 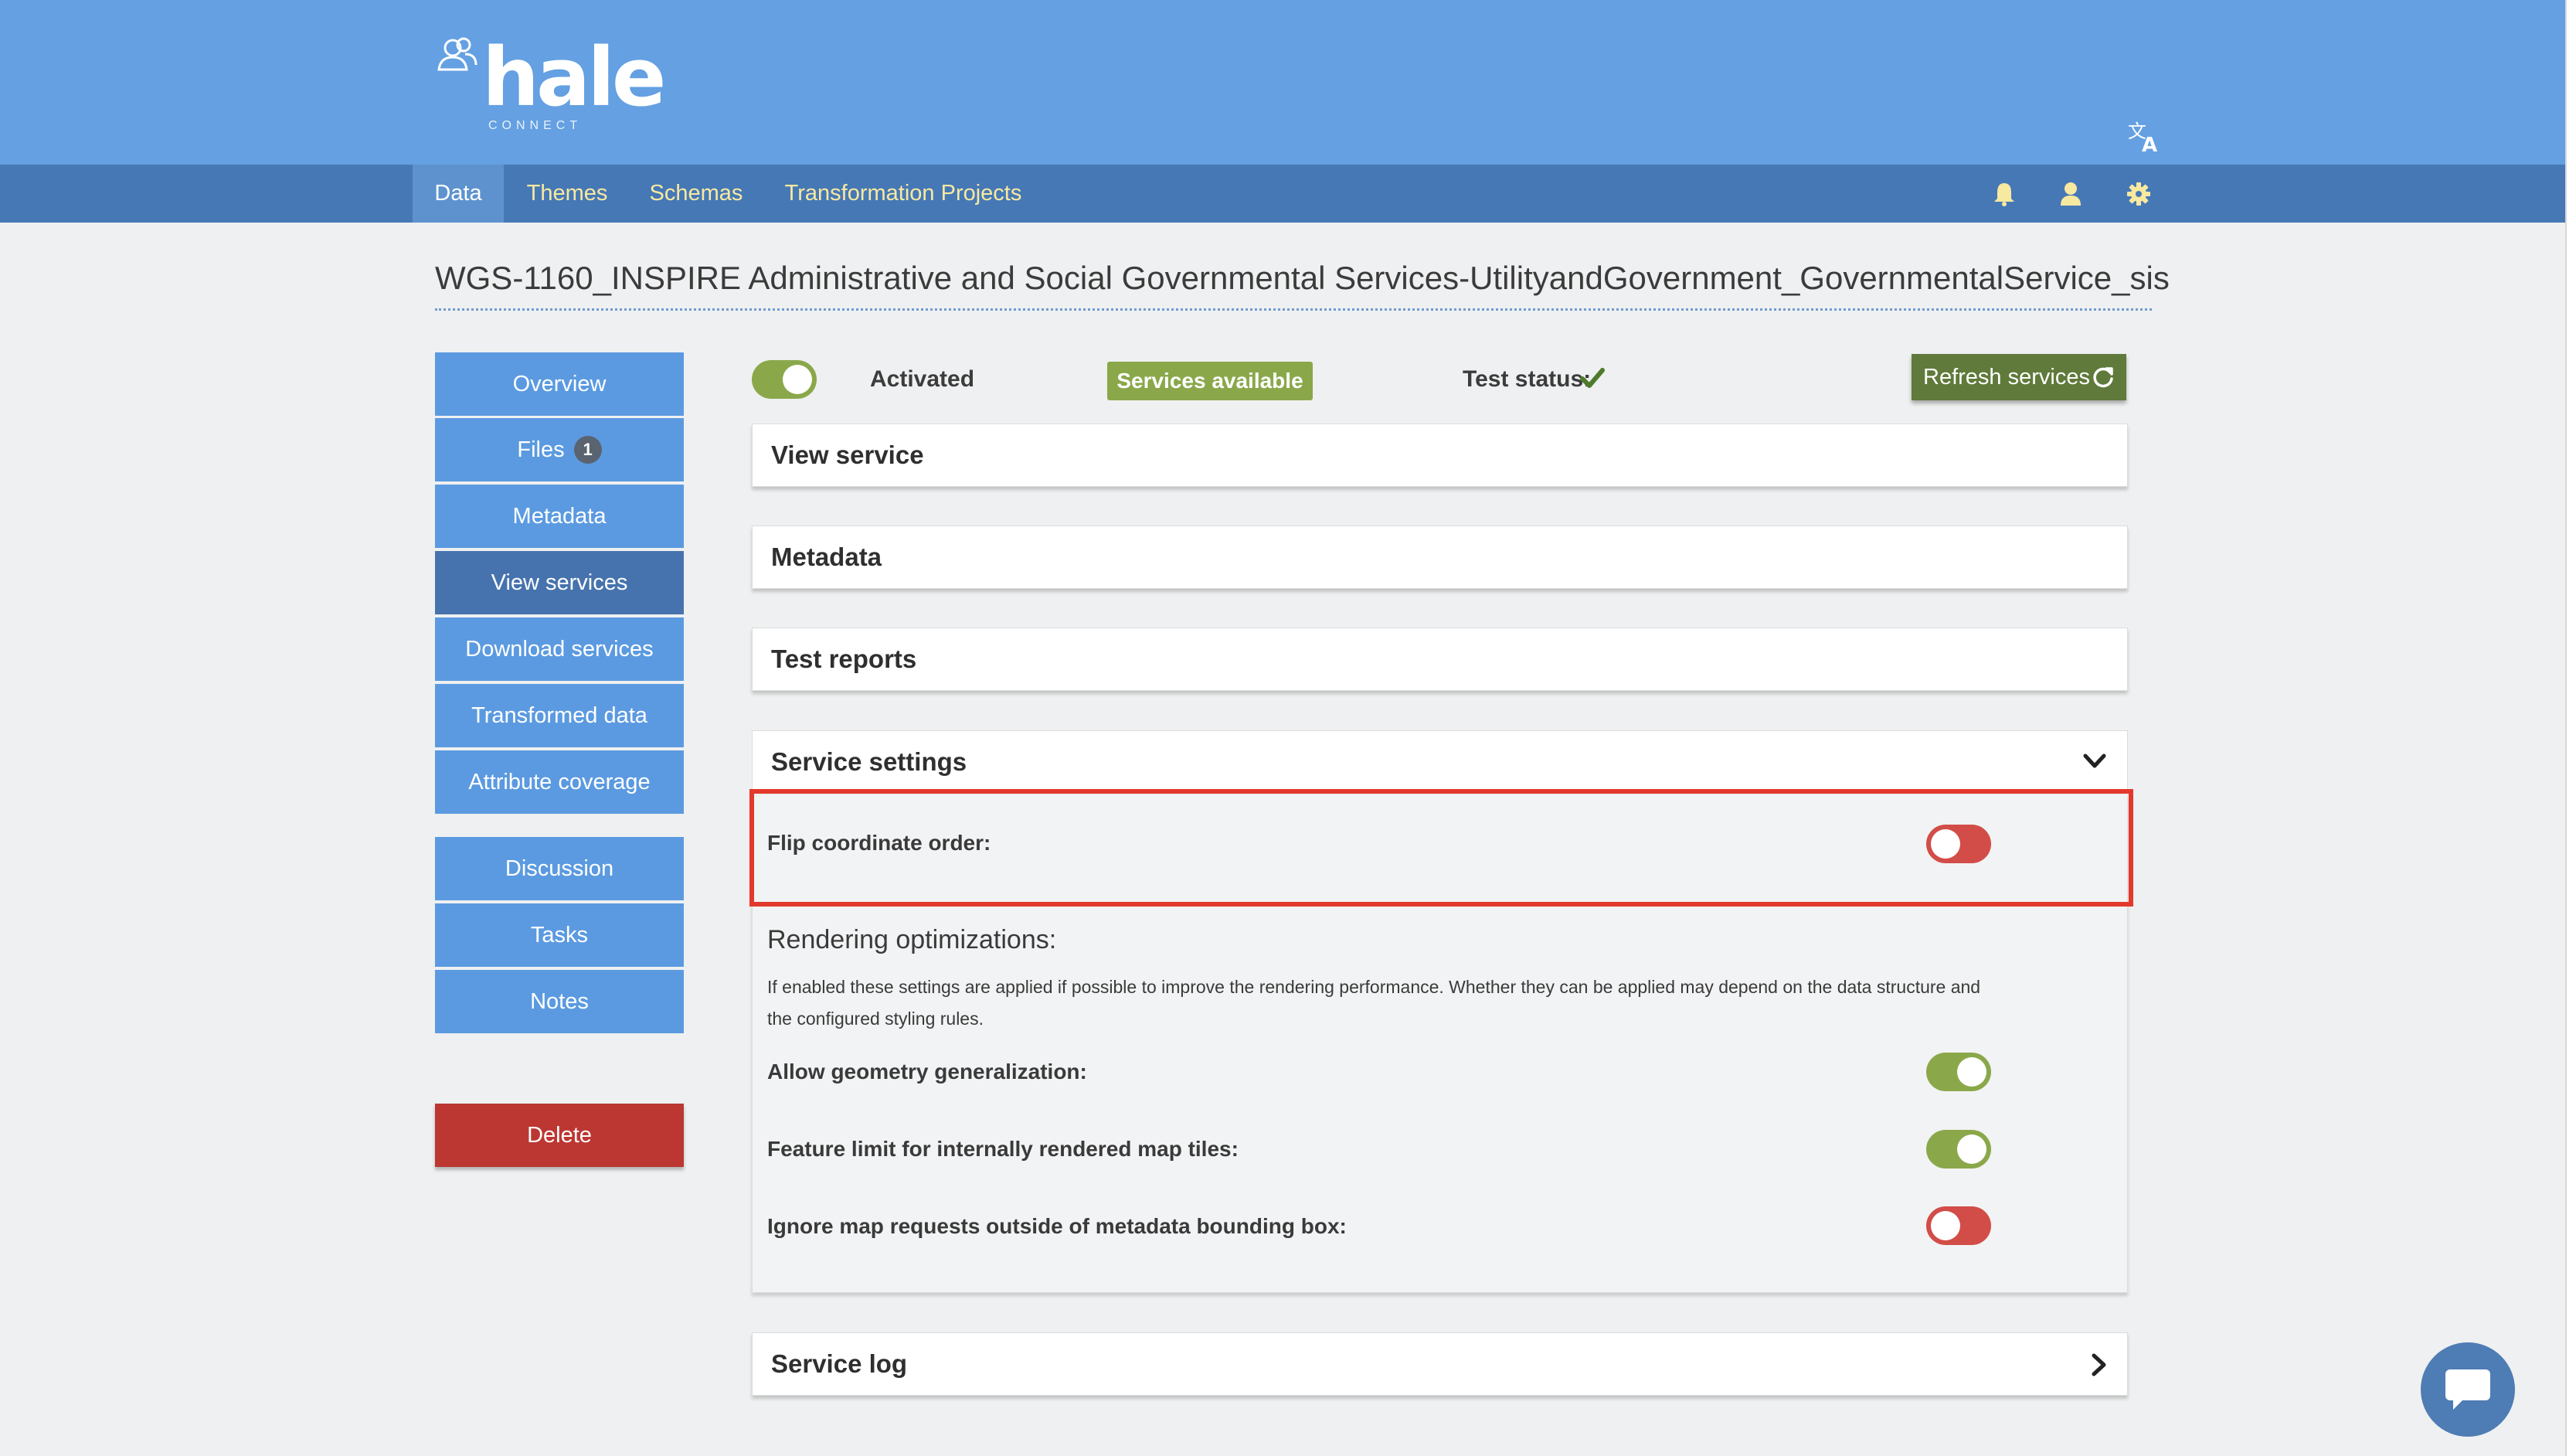 I want to click on sidebar-item-label: Notes, so click(x=559, y=1001).